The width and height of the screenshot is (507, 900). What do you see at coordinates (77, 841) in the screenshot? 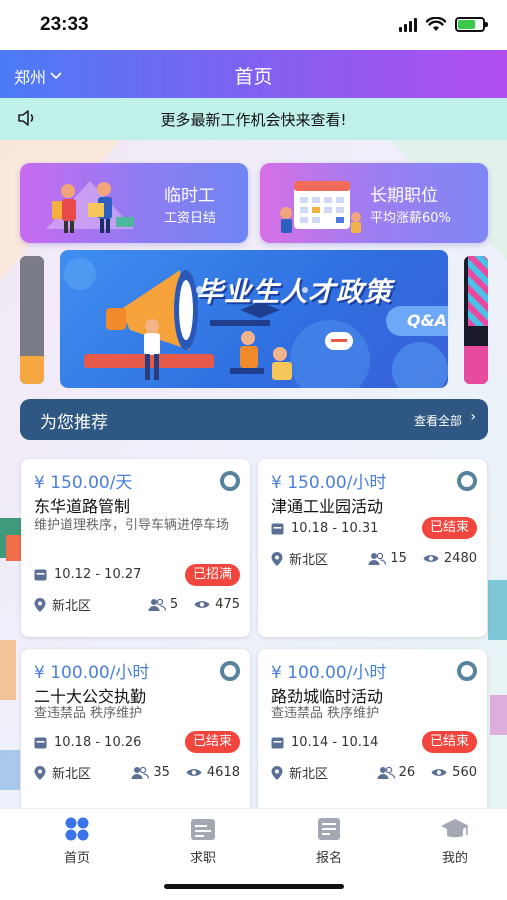
I see `tab-home: 首页` at bounding box center [77, 841].